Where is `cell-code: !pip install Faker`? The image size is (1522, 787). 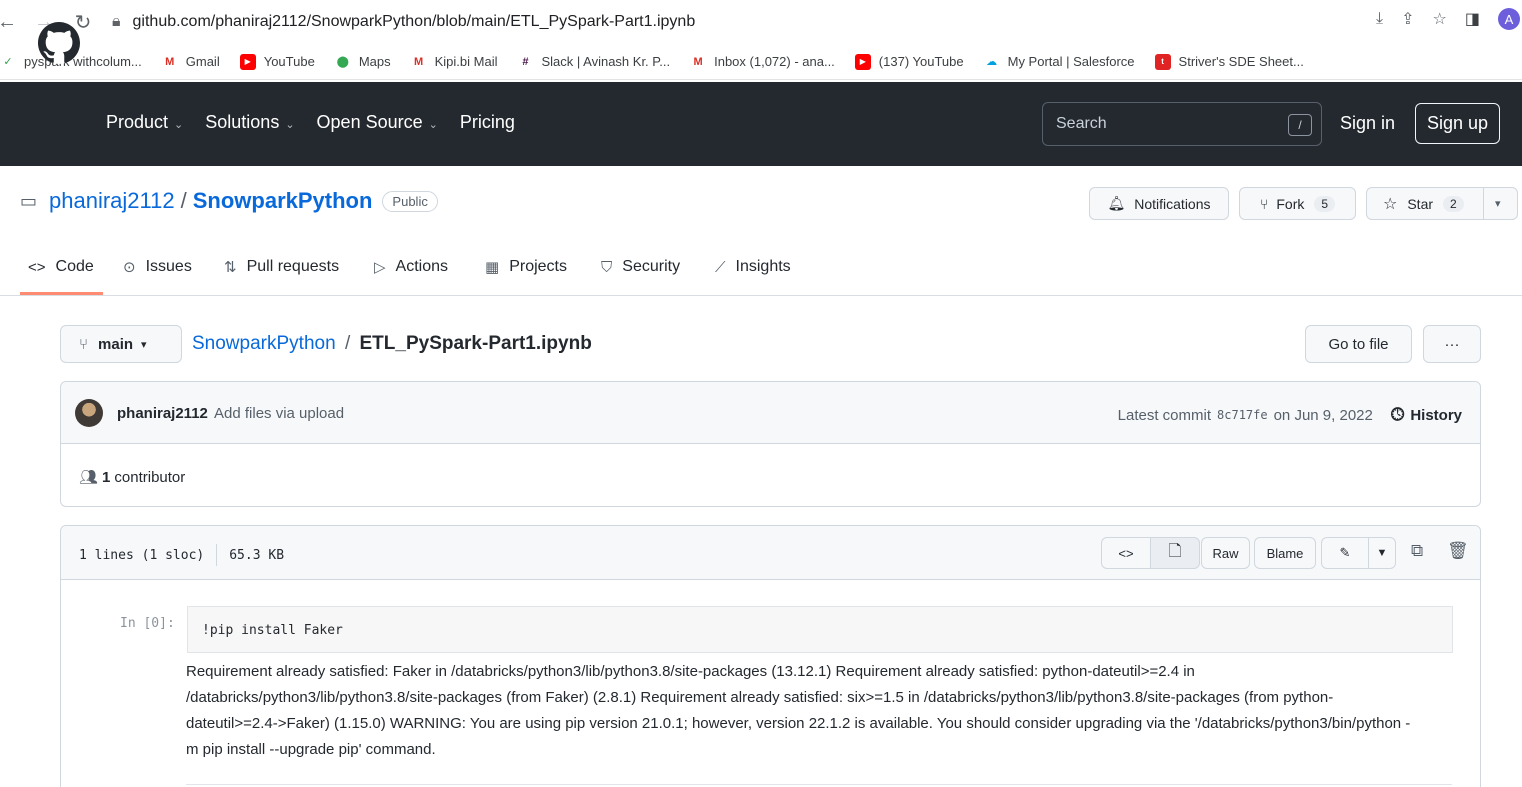
cell-code: !pip install Faker is located at coordinates (272, 630).